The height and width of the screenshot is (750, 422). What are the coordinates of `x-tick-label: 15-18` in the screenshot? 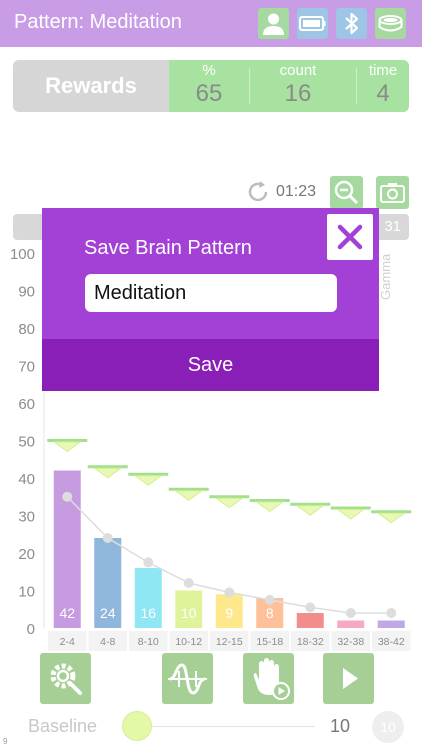 It's located at (269, 642).